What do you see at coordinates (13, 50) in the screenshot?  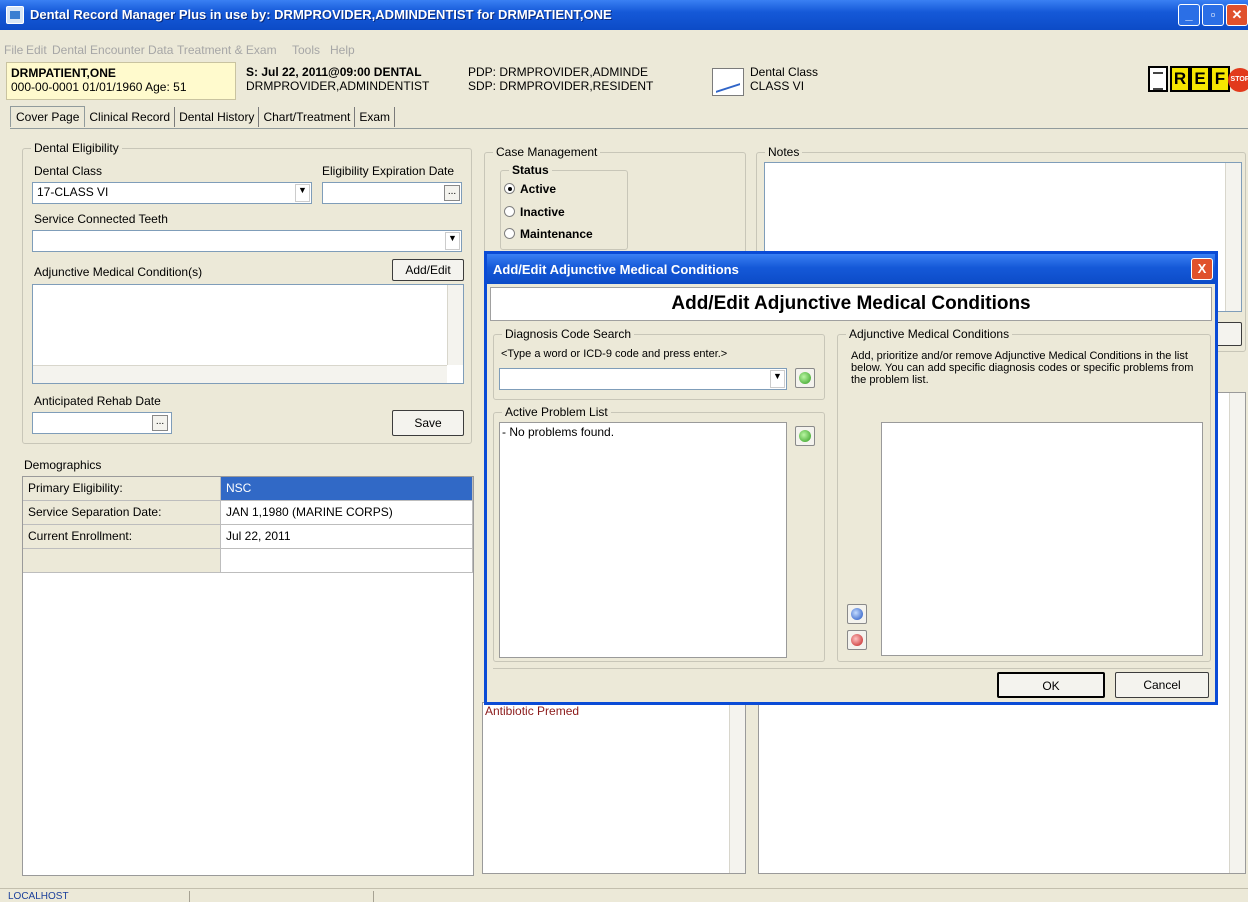 I see `menu-file: File` at bounding box center [13, 50].